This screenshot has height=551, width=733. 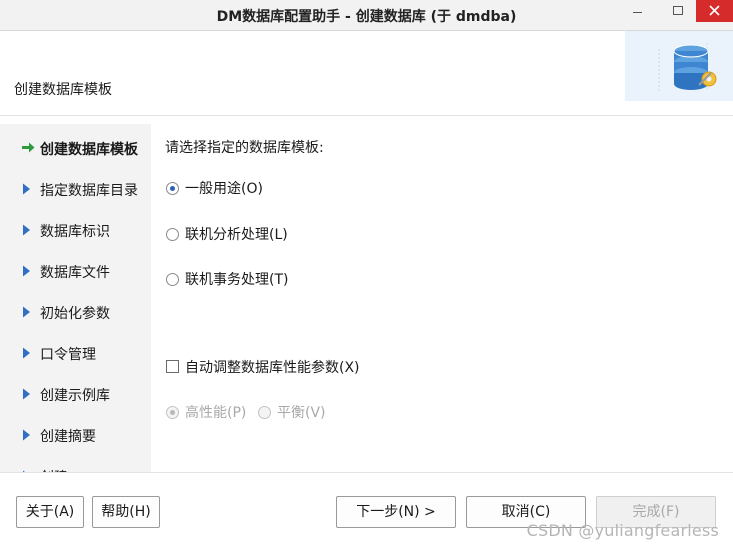 What do you see at coordinates (68, 355) in the screenshot?
I see `nav-step-label: 口令管理` at bounding box center [68, 355].